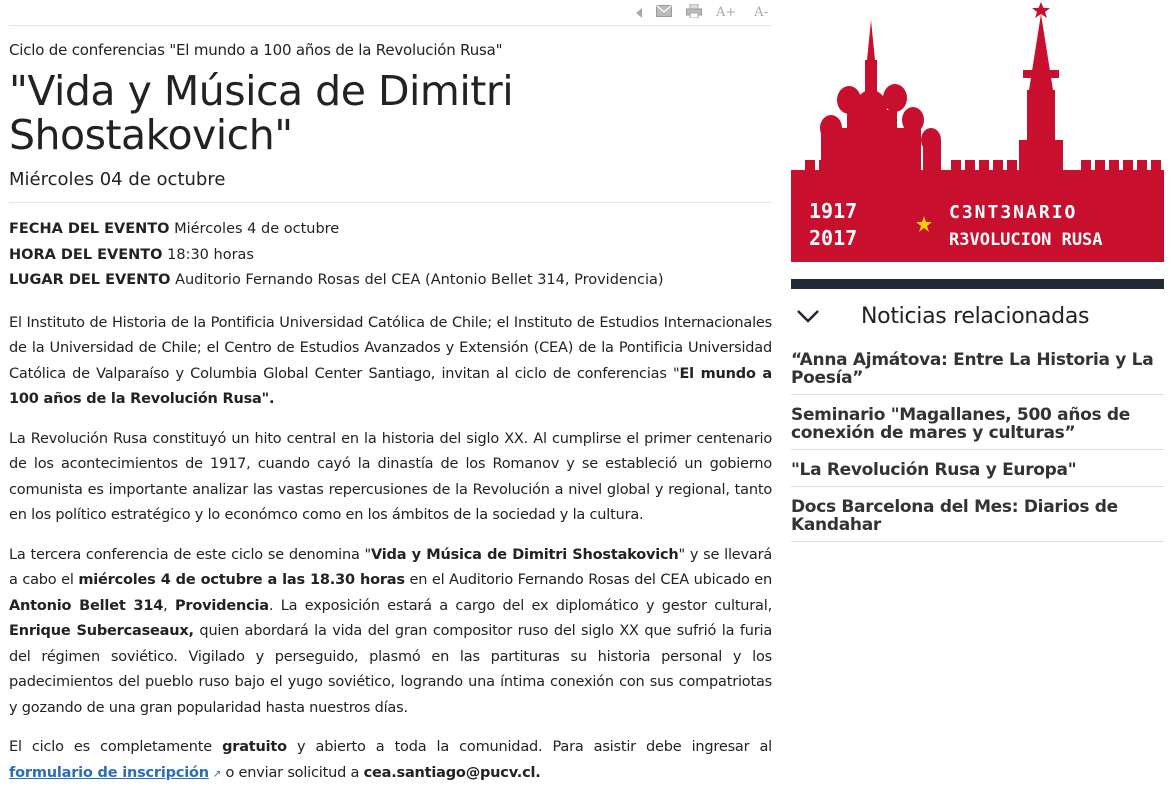 This screenshot has height=801, width=1172. What do you see at coordinates (390, 230) in the screenshot?
I see `meta-date: FECHA DEL EVENTO Miércoles 4 de octubre` at bounding box center [390, 230].